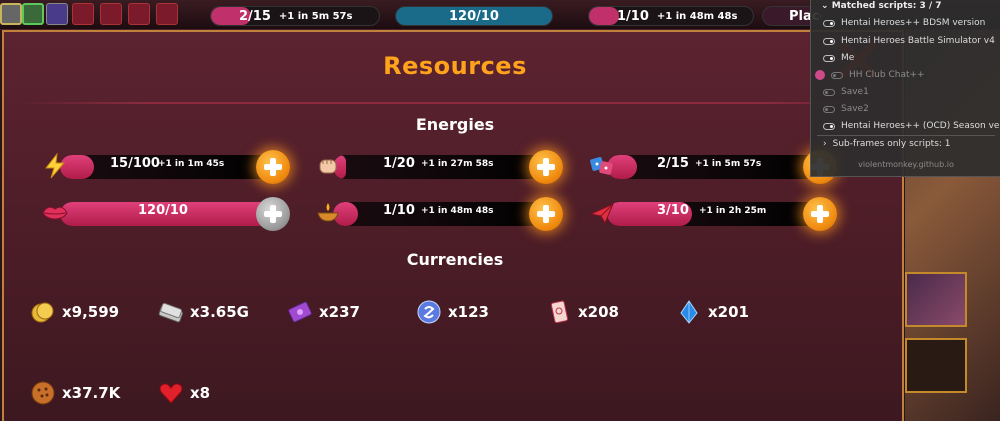 Image resolution: width=1000 pixels, height=421 pixels. What do you see at coordinates (913, 23) in the screenshot?
I see `script-label: Hentai Heroes++ BDSM version` at bounding box center [913, 23].